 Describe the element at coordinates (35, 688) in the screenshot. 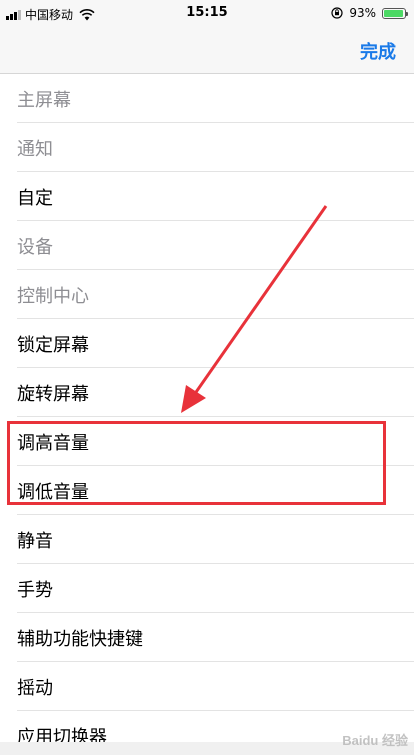

I see `list-item-label: 摇动` at that location.